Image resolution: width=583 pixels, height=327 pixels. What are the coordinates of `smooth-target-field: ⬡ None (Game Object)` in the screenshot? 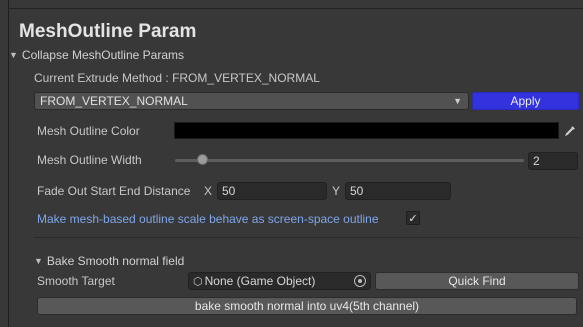 It's located at (279, 281).